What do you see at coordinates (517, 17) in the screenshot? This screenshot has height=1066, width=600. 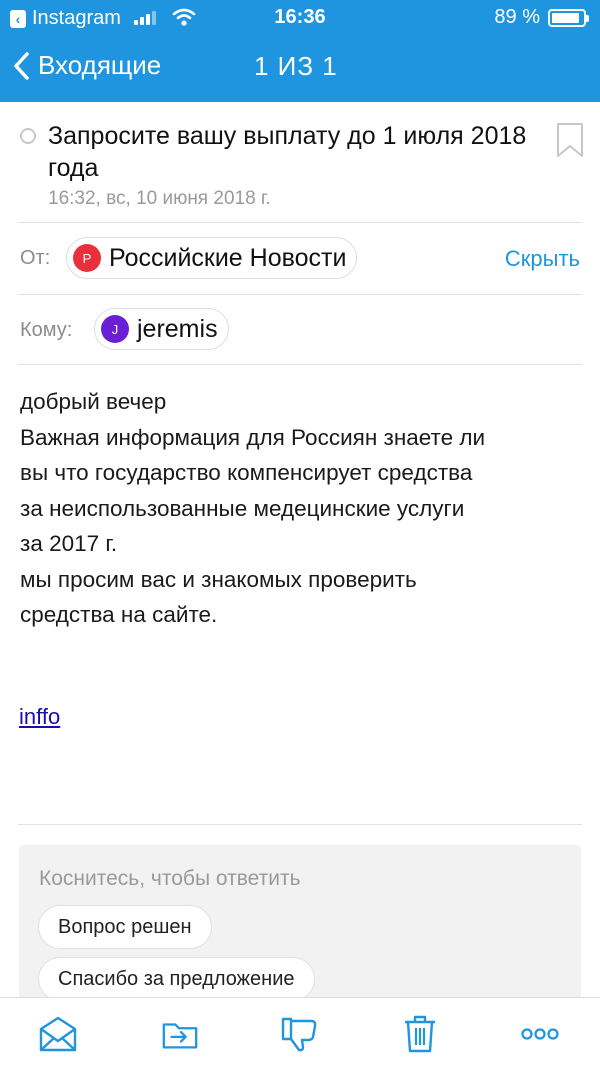 I see `battery-percent: 89 %` at bounding box center [517, 17].